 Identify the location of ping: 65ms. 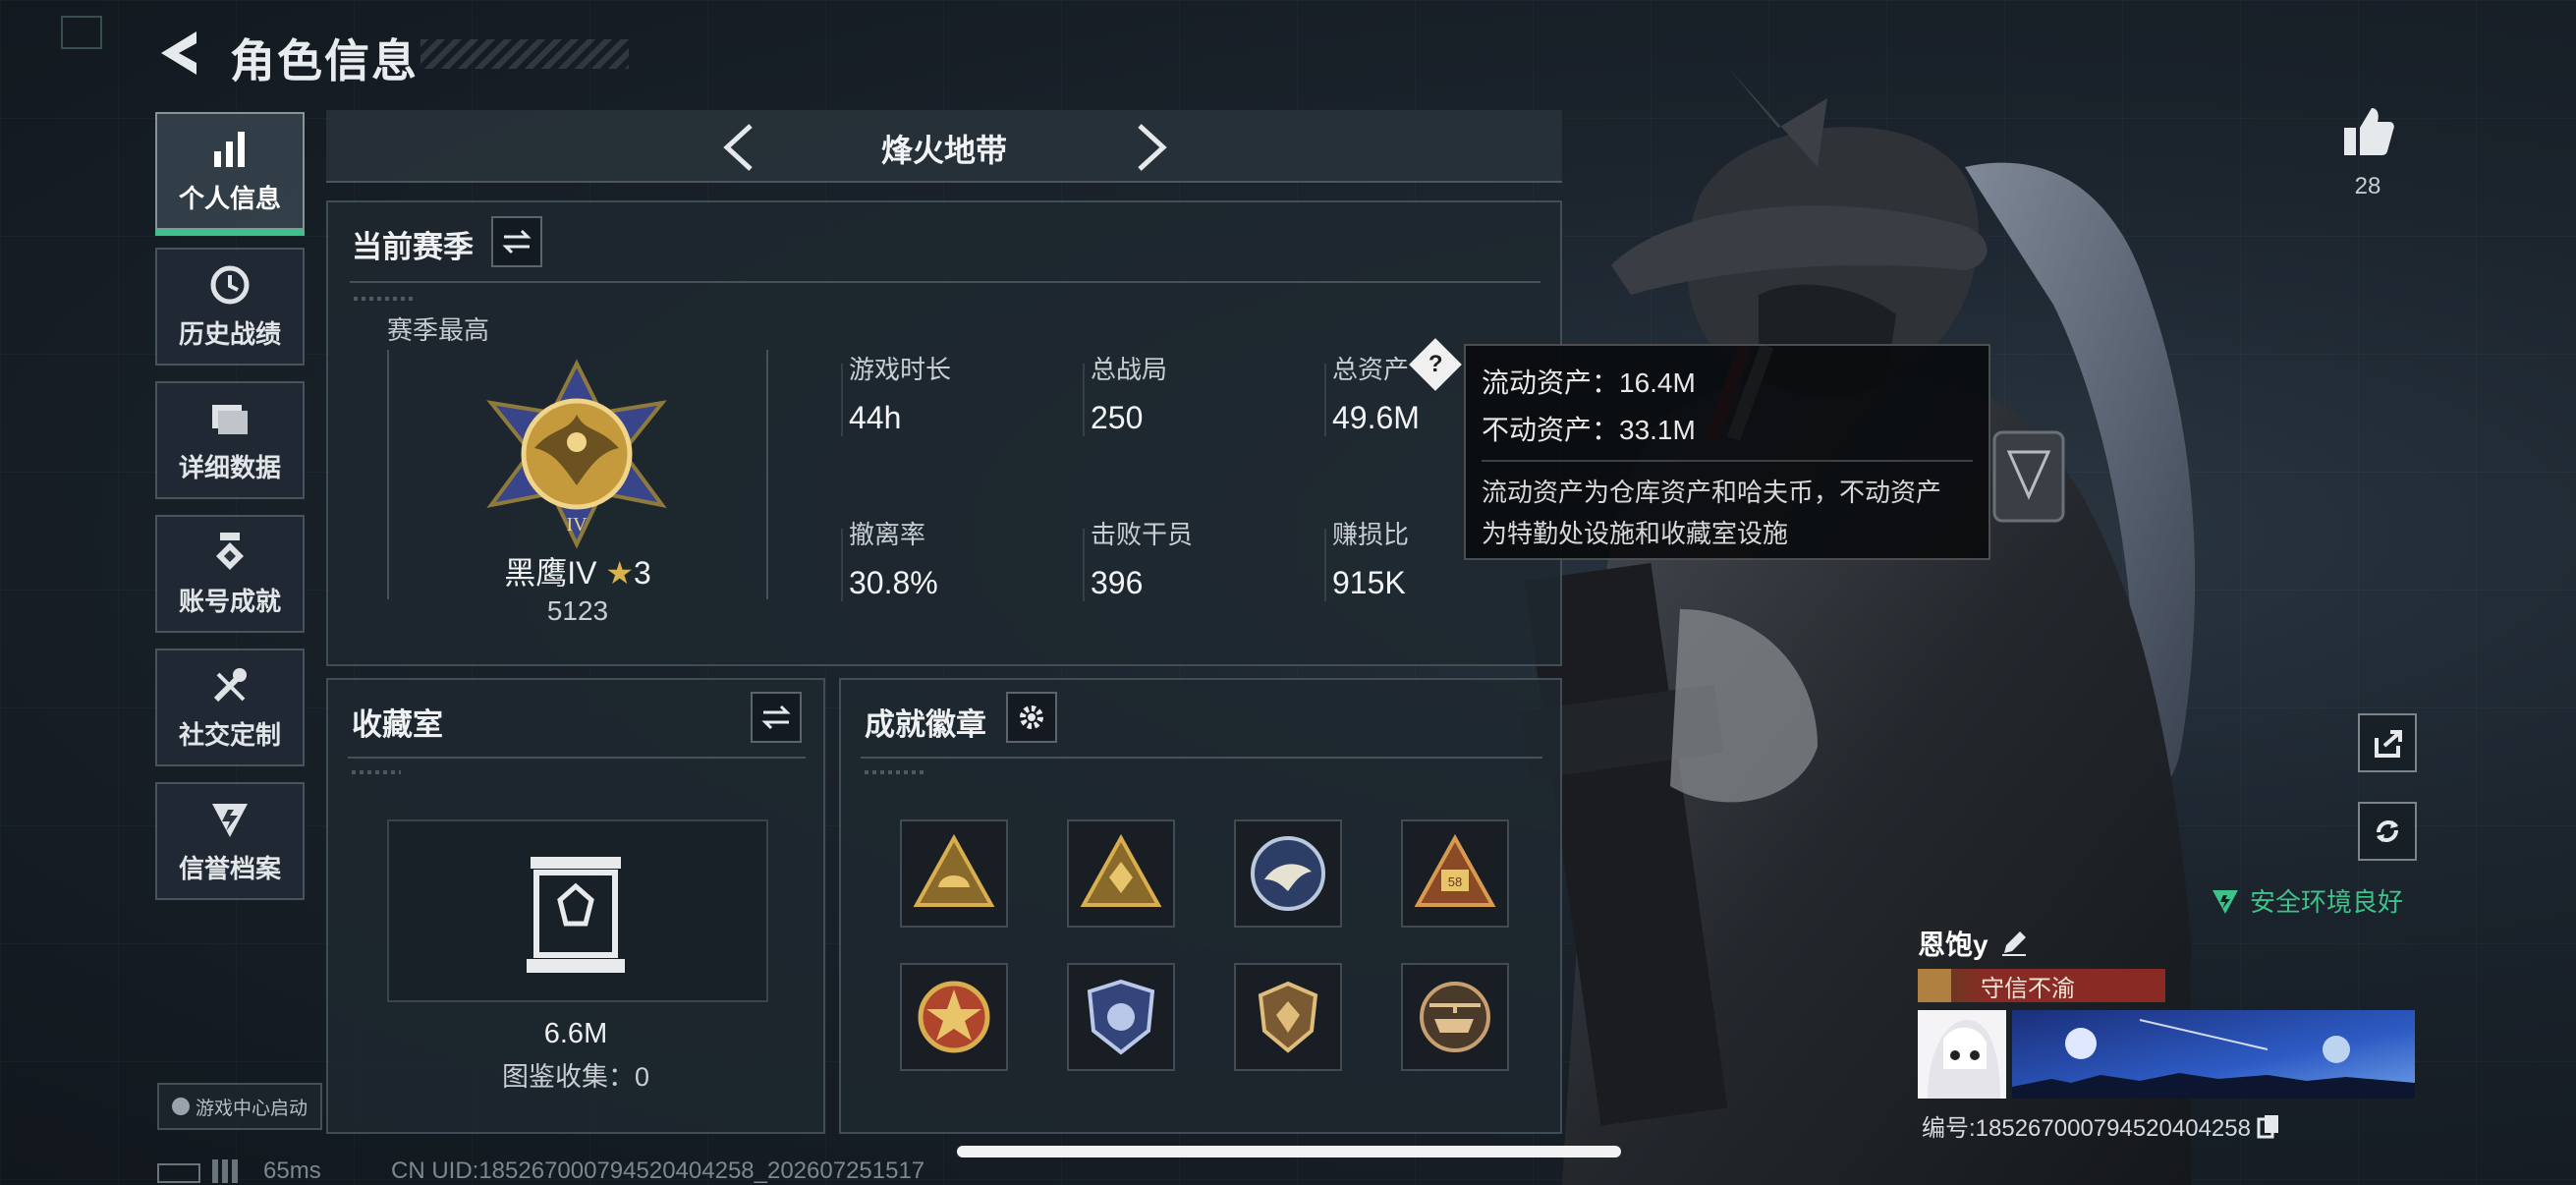
(292, 1170).